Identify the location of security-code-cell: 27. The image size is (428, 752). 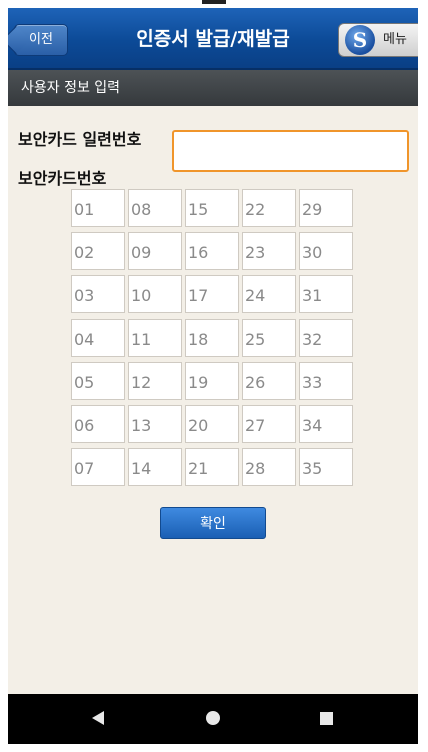
(269, 424).